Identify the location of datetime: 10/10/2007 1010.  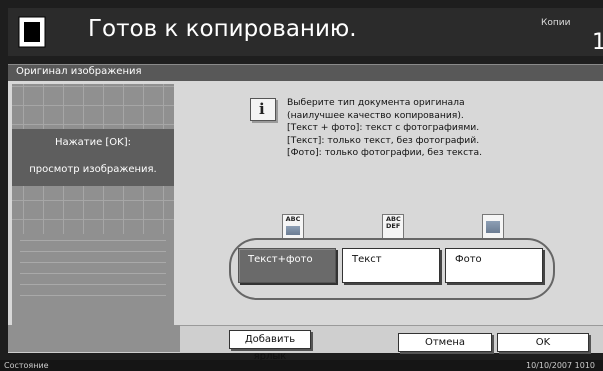
(561, 365).